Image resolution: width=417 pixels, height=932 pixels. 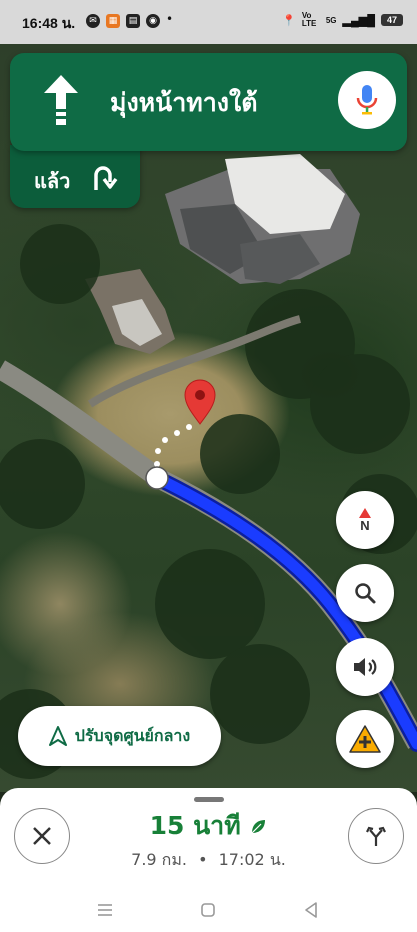 What do you see at coordinates (331, 20) in the screenshot?
I see `signal-5g-label: 5G` at bounding box center [331, 20].